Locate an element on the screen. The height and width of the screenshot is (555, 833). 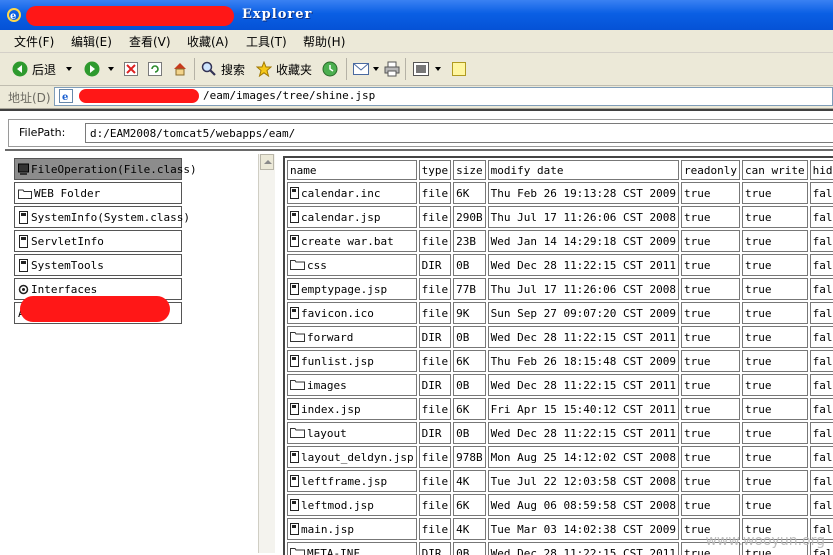
address-input: e /eam/images/tree/shine.jsp is located at coordinates (443, 96).